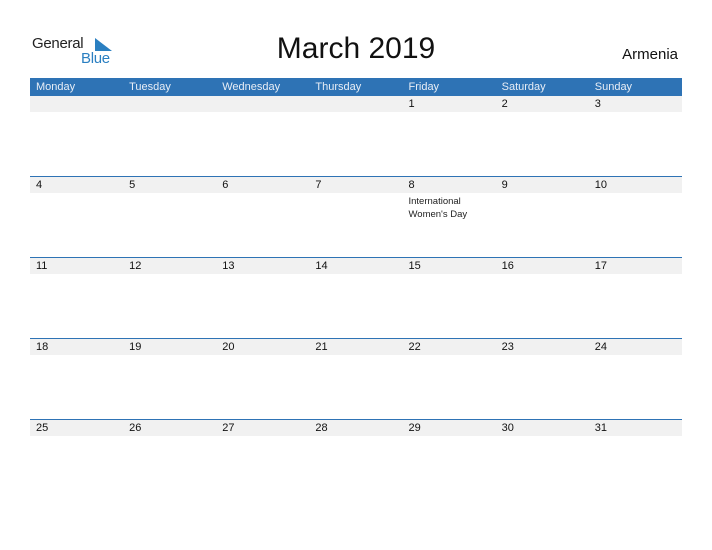 This screenshot has height=550, width=712. I want to click on weekday-saturday: Saturday, so click(523, 87).